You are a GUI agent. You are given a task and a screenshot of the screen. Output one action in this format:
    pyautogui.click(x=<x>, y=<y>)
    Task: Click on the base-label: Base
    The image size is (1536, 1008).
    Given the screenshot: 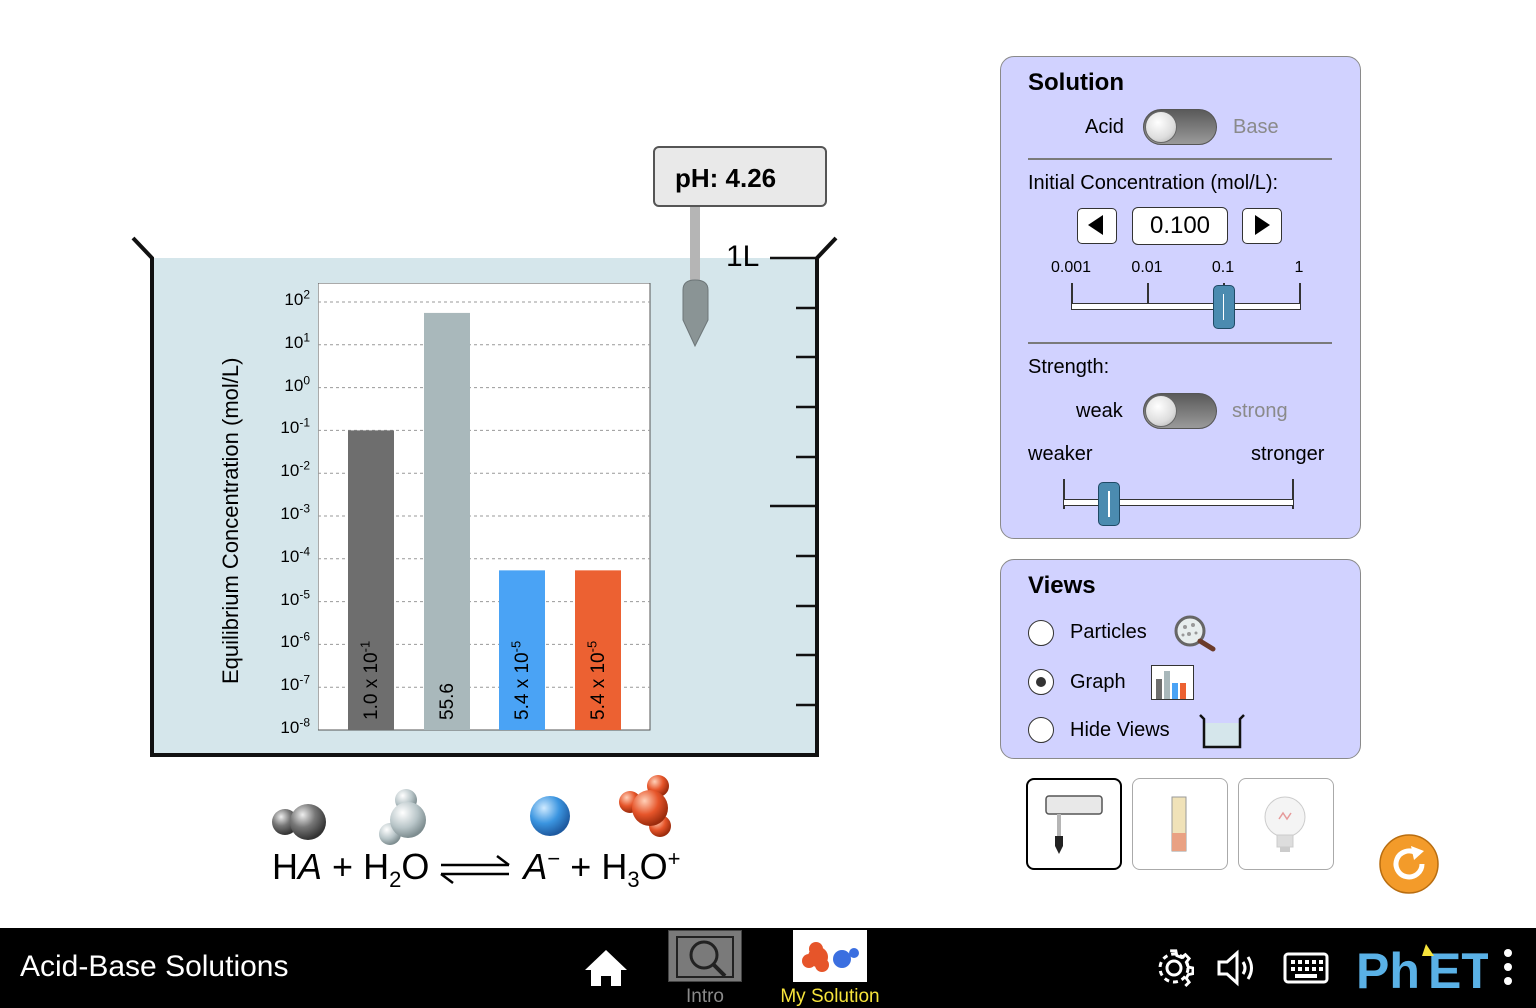 What is the action you would take?
    pyautogui.click(x=1256, y=127)
    